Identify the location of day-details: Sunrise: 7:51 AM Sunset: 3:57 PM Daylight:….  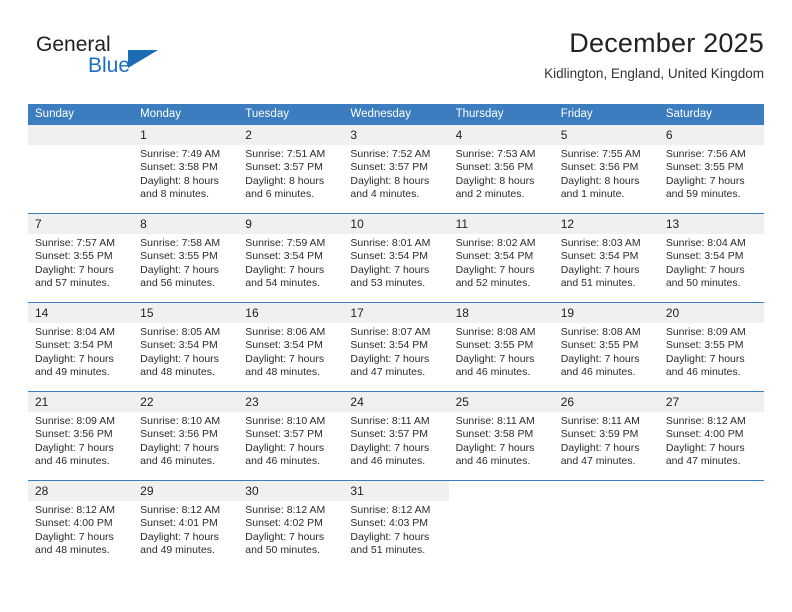
(290, 173).